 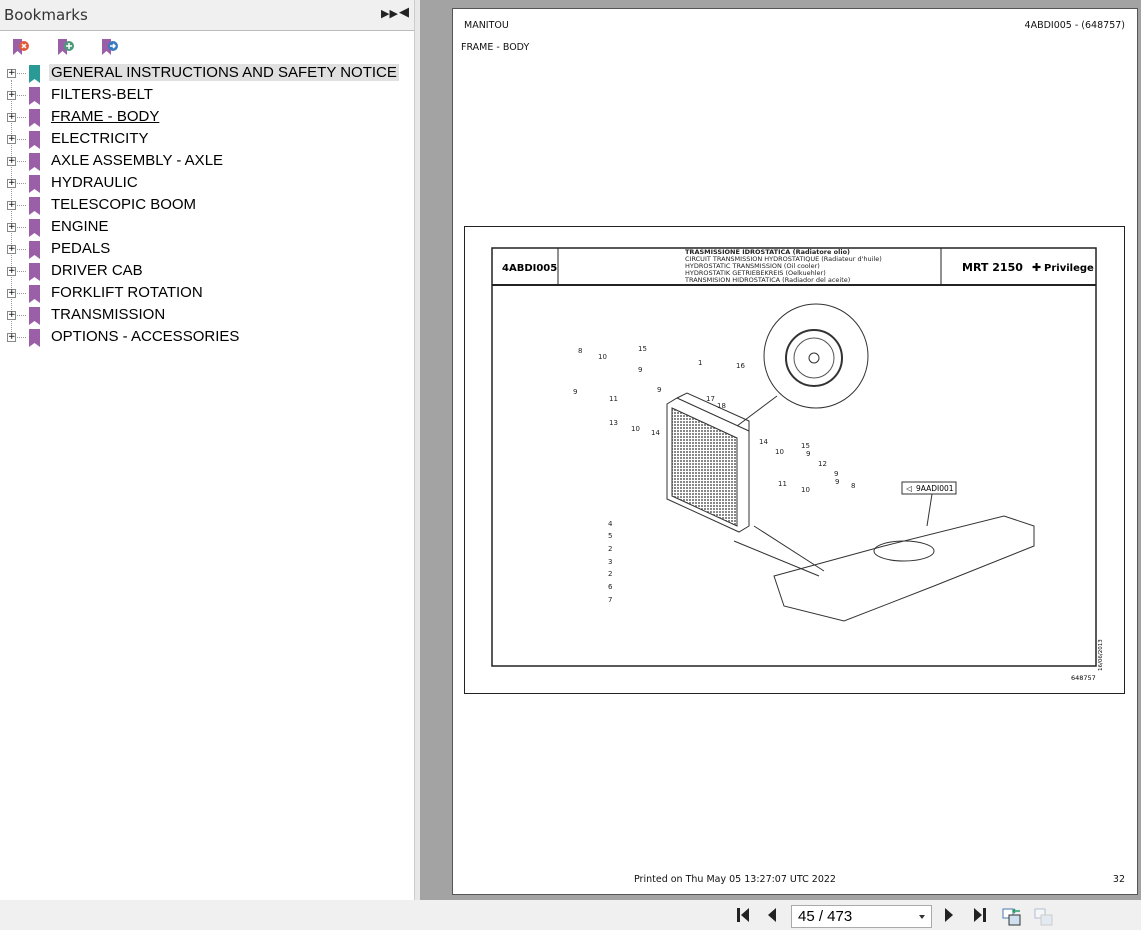 I want to click on bookmark-item: + OPTIONS - ACCESSORIES, so click(x=207, y=338).